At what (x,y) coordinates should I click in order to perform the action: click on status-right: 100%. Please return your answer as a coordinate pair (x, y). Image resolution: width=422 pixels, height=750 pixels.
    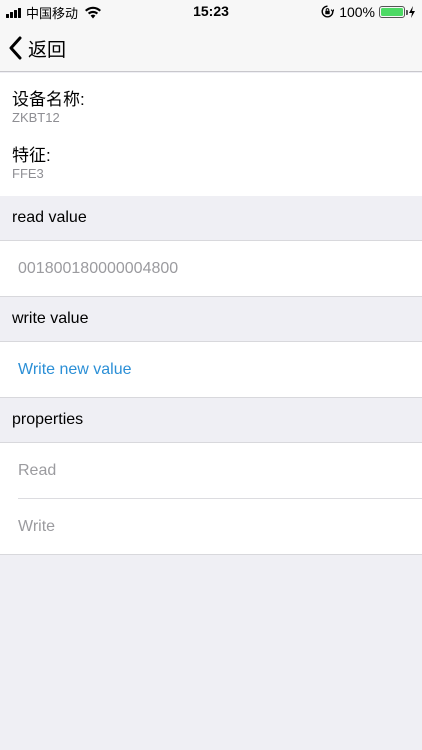
    Looking at the image, I should click on (368, 11).